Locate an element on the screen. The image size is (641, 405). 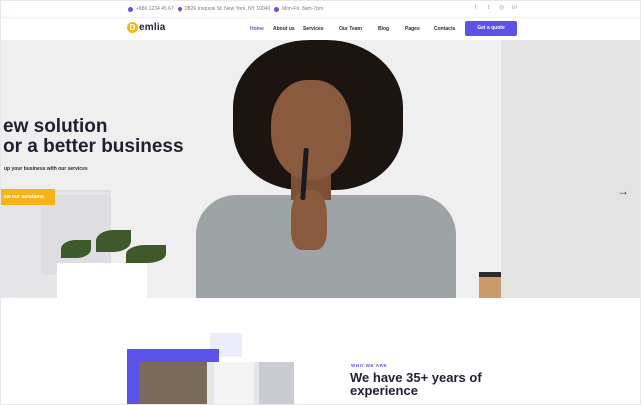
about-photo is located at coordinates (216, 383).